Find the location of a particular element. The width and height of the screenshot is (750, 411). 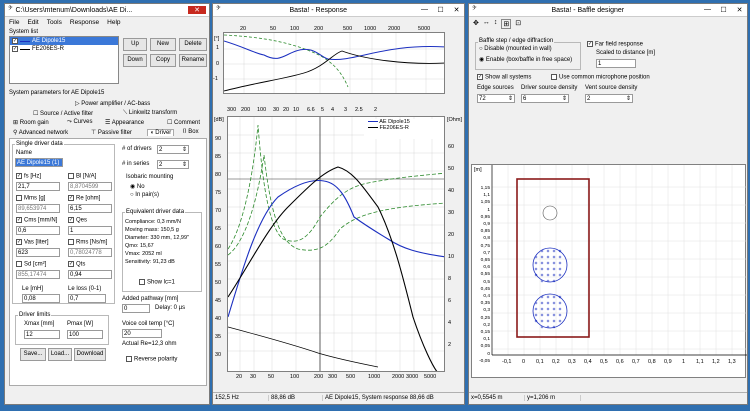

driver-name-field: AE Dipole15 (1) is located at coordinates (39, 162).